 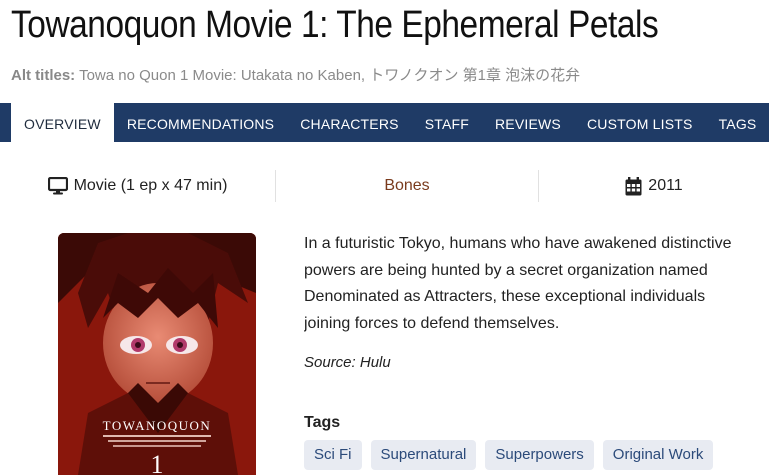 What do you see at coordinates (539, 455) in the screenshot?
I see `tag-superpowers: Superpowers` at bounding box center [539, 455].